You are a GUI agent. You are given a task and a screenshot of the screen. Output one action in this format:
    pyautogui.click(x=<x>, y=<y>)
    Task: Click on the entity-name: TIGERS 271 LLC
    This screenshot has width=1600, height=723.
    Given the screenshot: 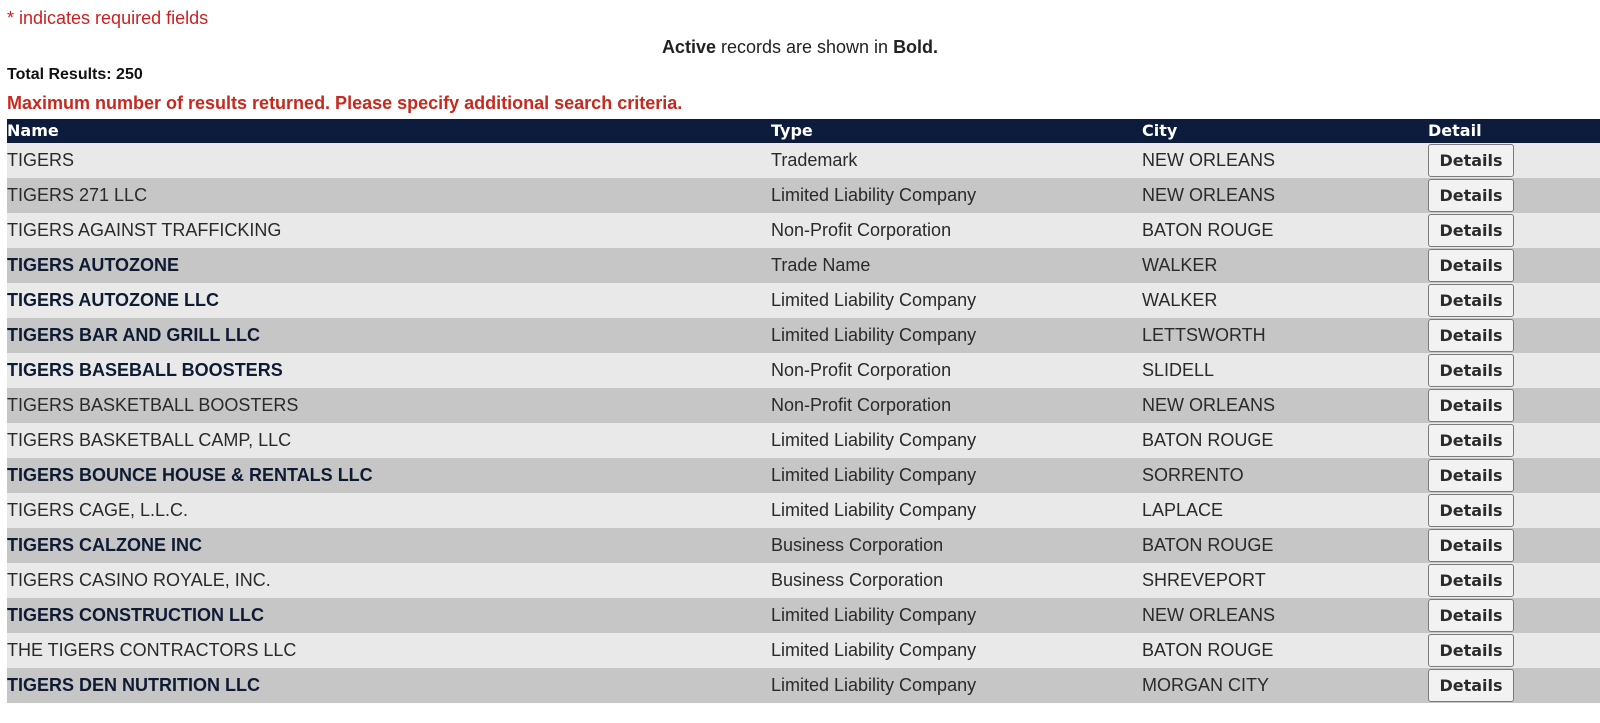 What is the action you would take?
    pyautogui.click(x=389, y=195)
    